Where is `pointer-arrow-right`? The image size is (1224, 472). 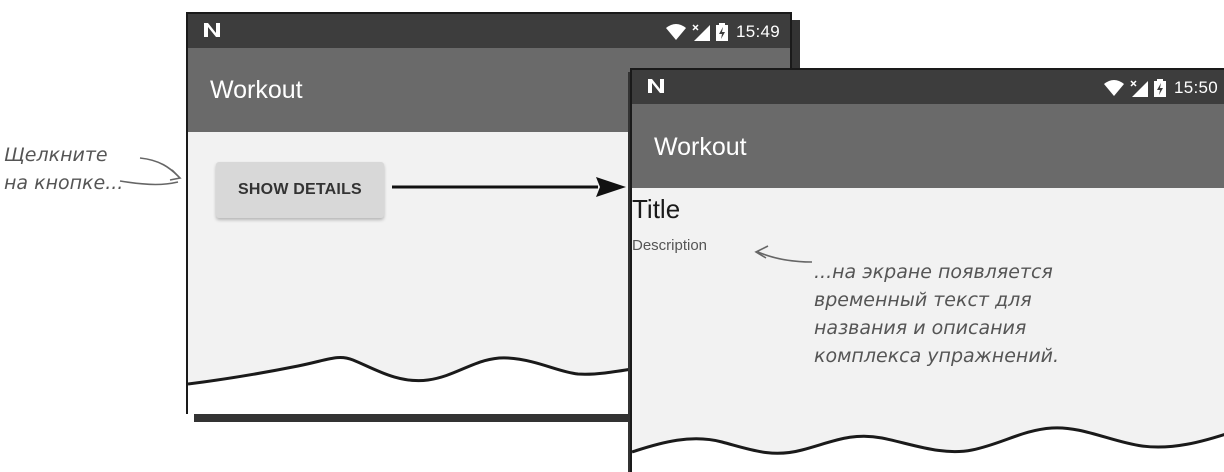 pointer-arrow-right is located at coordinates (783, 254).